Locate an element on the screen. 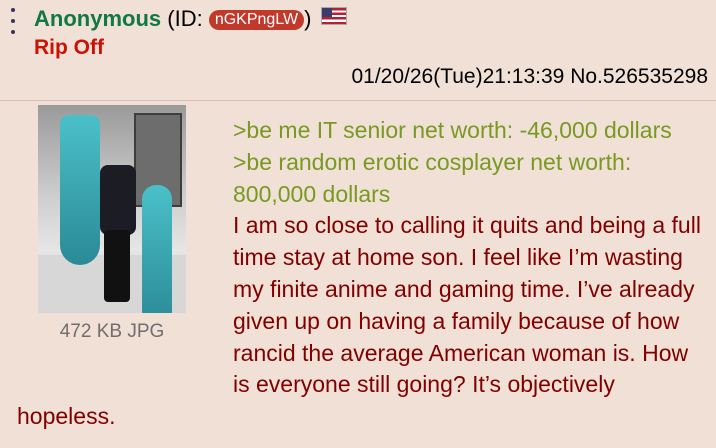 This screenshot has width=716, height=448. post-meta: 01/20/26(Tue)21:13:39 No.526535298 is located at coordinates (529, 77).